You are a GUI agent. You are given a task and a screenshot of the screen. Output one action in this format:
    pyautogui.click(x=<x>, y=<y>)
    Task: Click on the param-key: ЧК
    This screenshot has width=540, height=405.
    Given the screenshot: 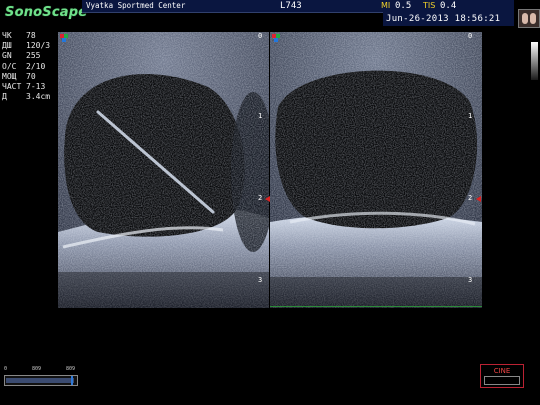 What is the action you would take?
    pyautogui.click(x=7, y=35)
    